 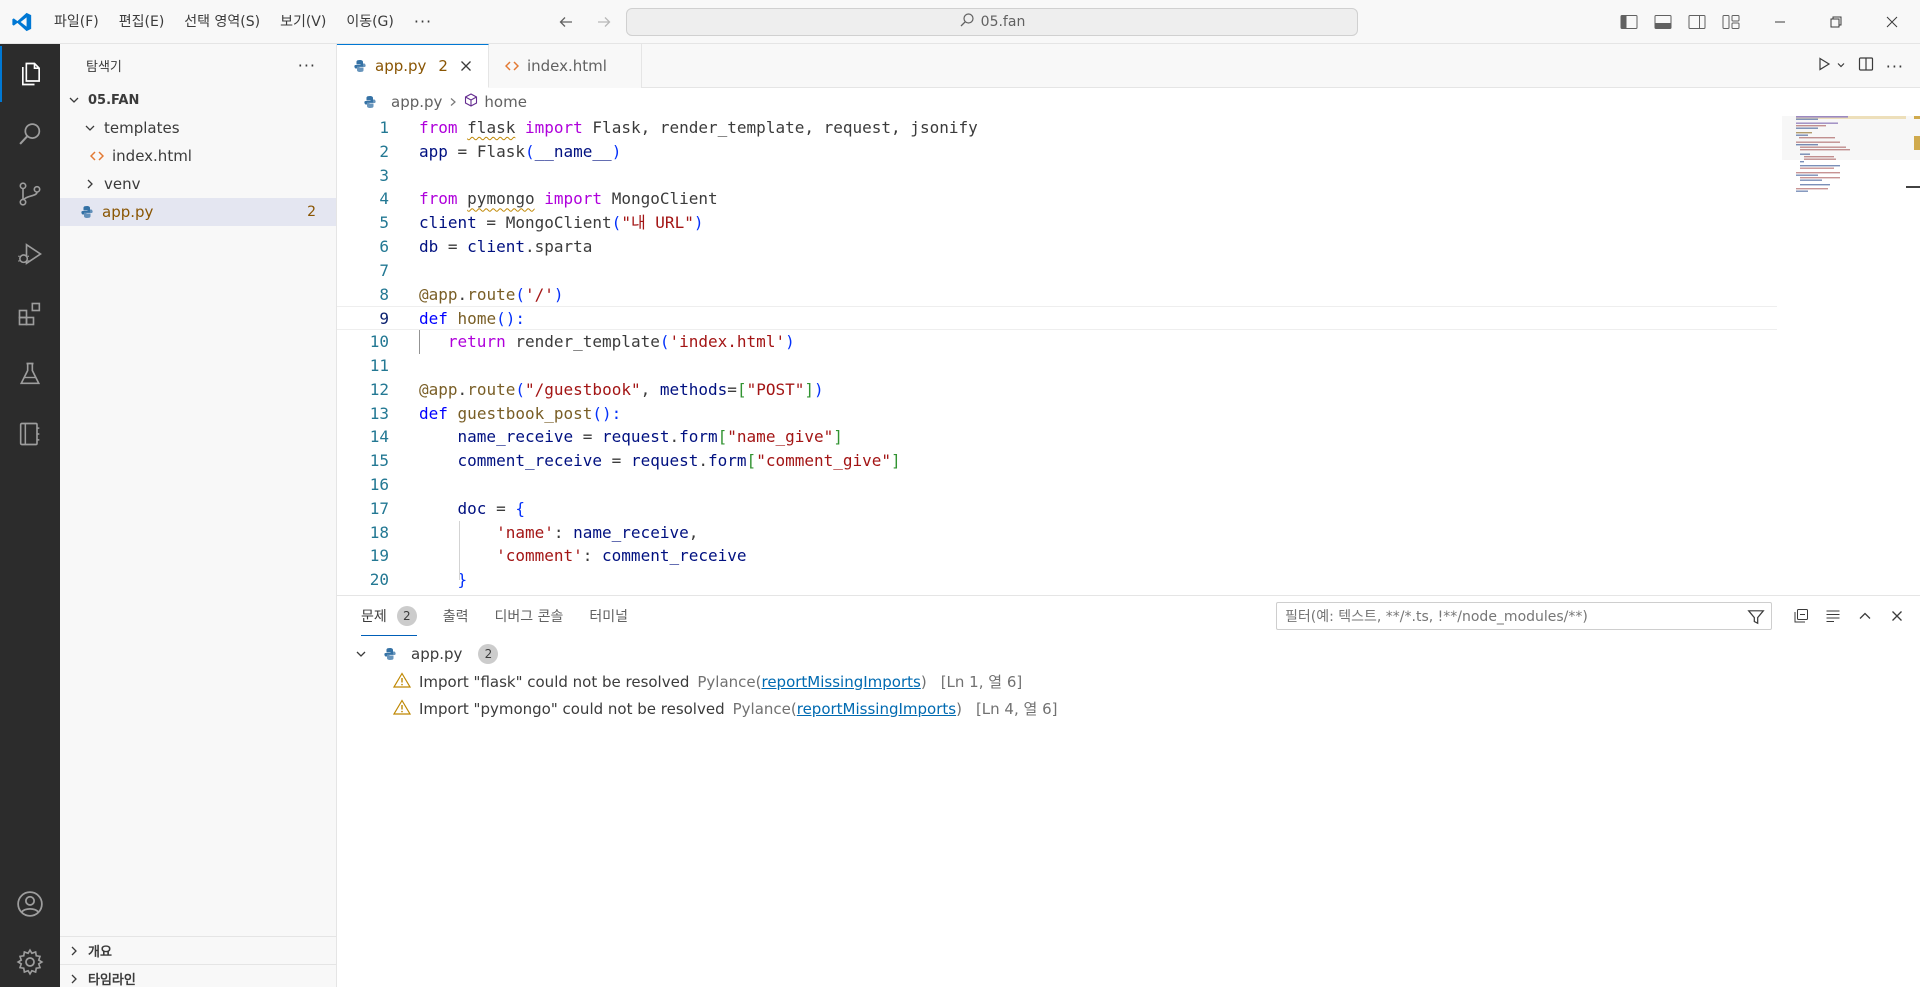 What do you see at coordinates (1731, 22) in the screenshot?
I see `customize-layout-icon` at bounding box center [1731, 22].